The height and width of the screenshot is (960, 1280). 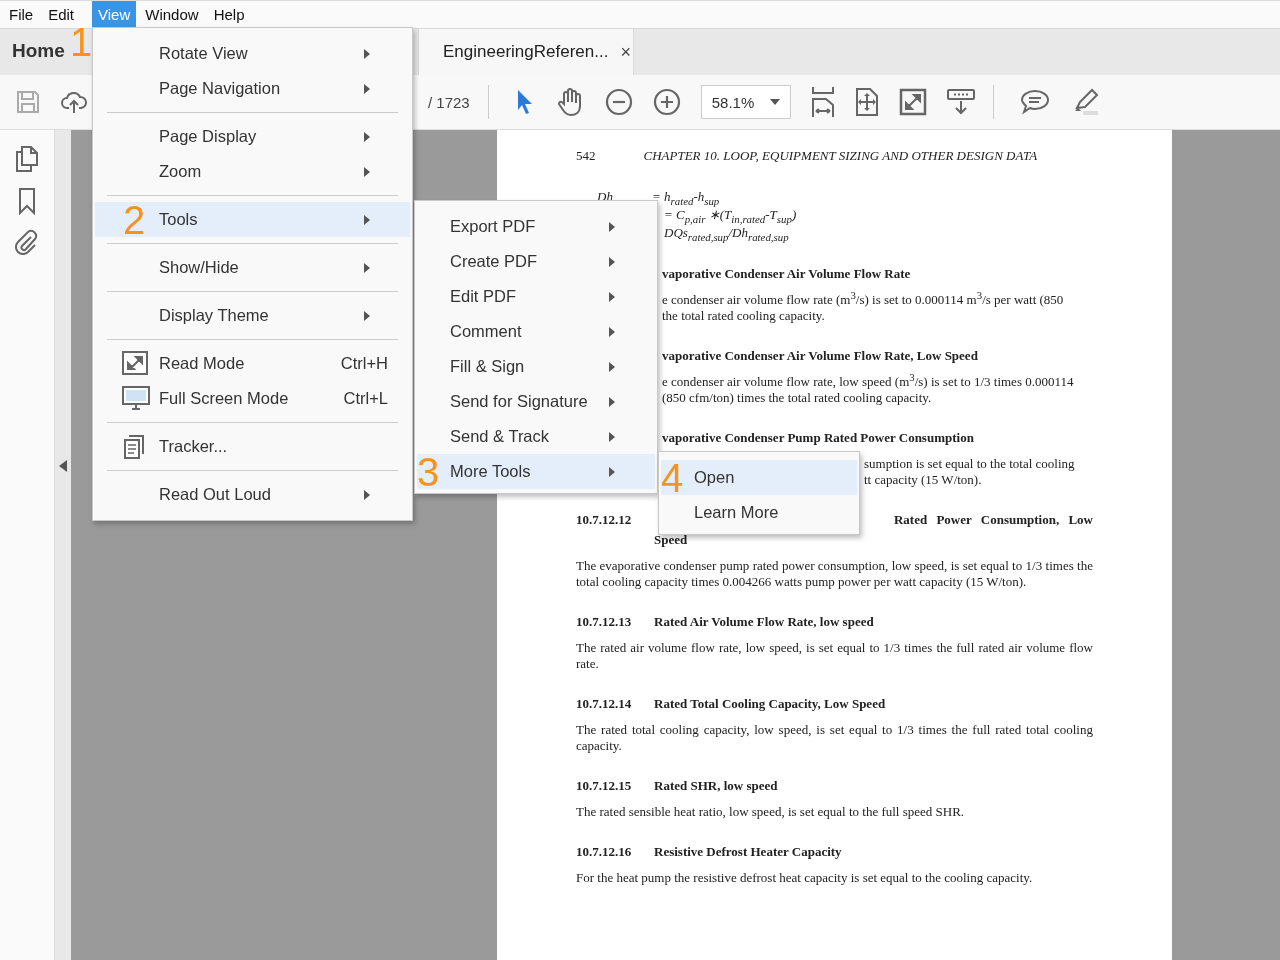 I want to click on menu-item: Send & Track, so click(x=536, y=436).